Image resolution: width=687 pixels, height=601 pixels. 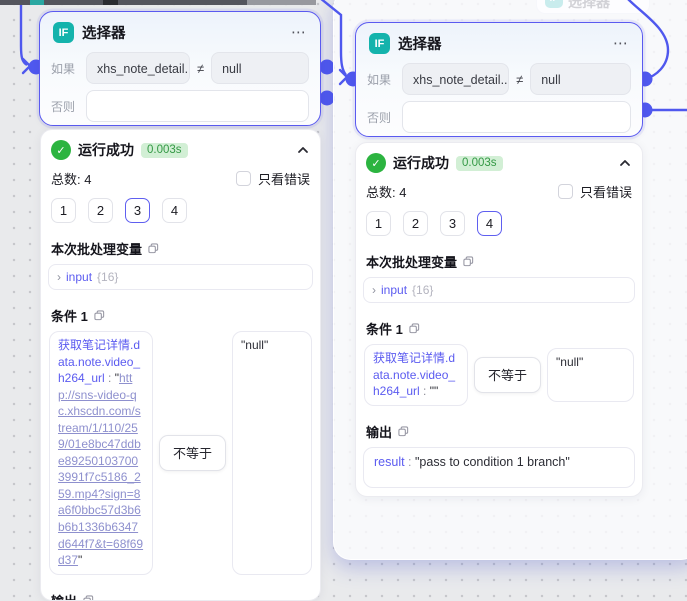 What do you see at coordinates (499, 328) in the screenshot?
I see `condition-title: 条件 1` at bounding box center [499, 328].